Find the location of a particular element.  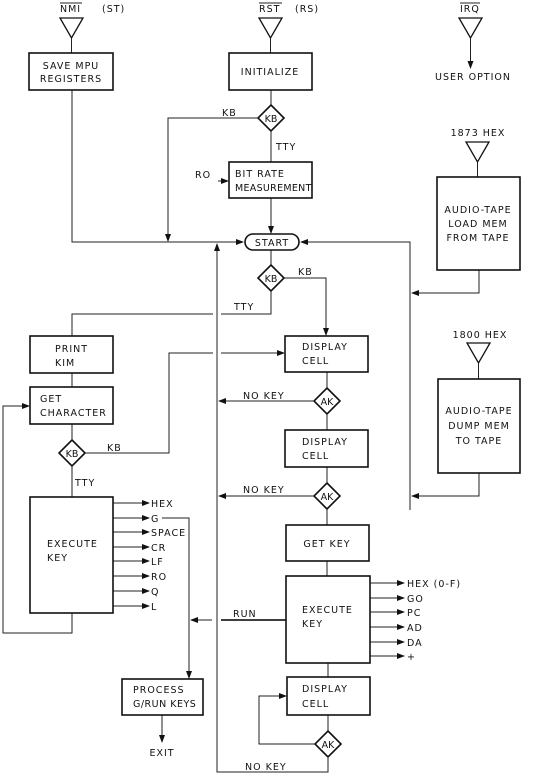

box-text: DUMP MEM is located at coordinates (479, 426).